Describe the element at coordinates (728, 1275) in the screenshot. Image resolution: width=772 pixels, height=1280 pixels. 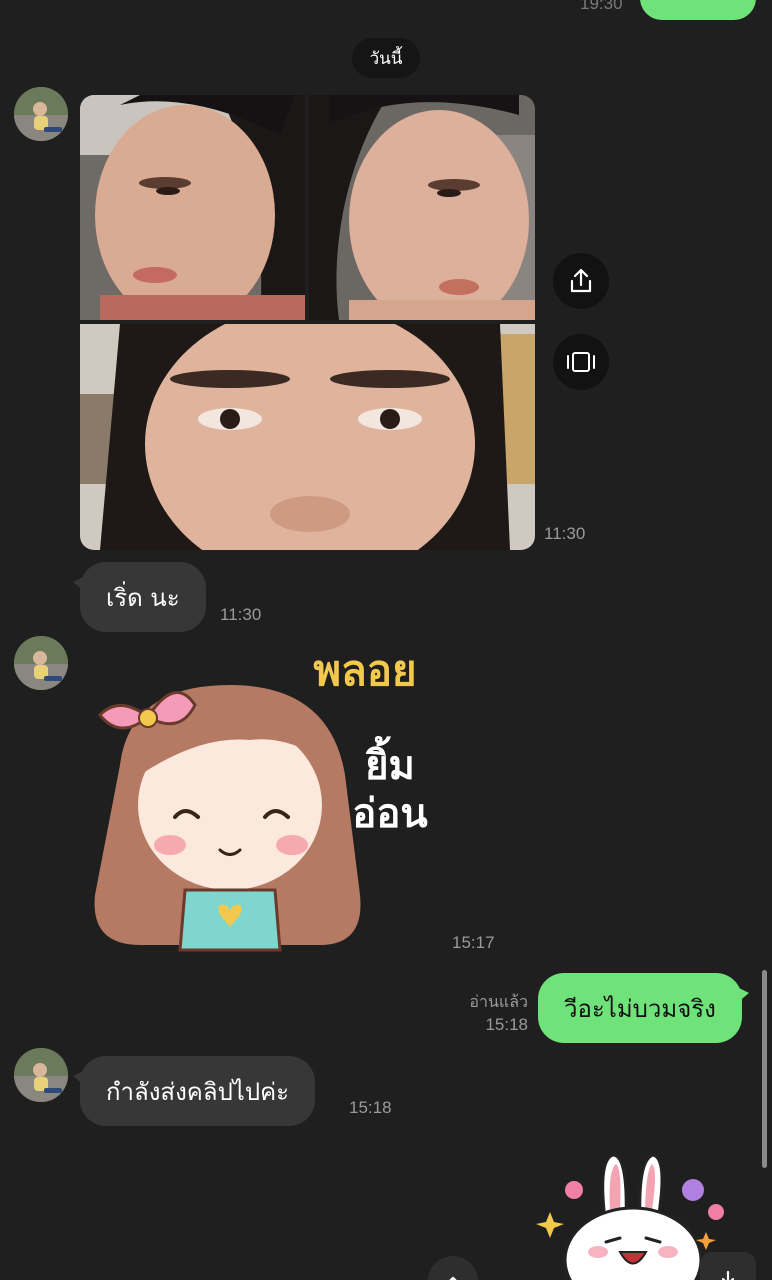
I see `download-icon` at that location.